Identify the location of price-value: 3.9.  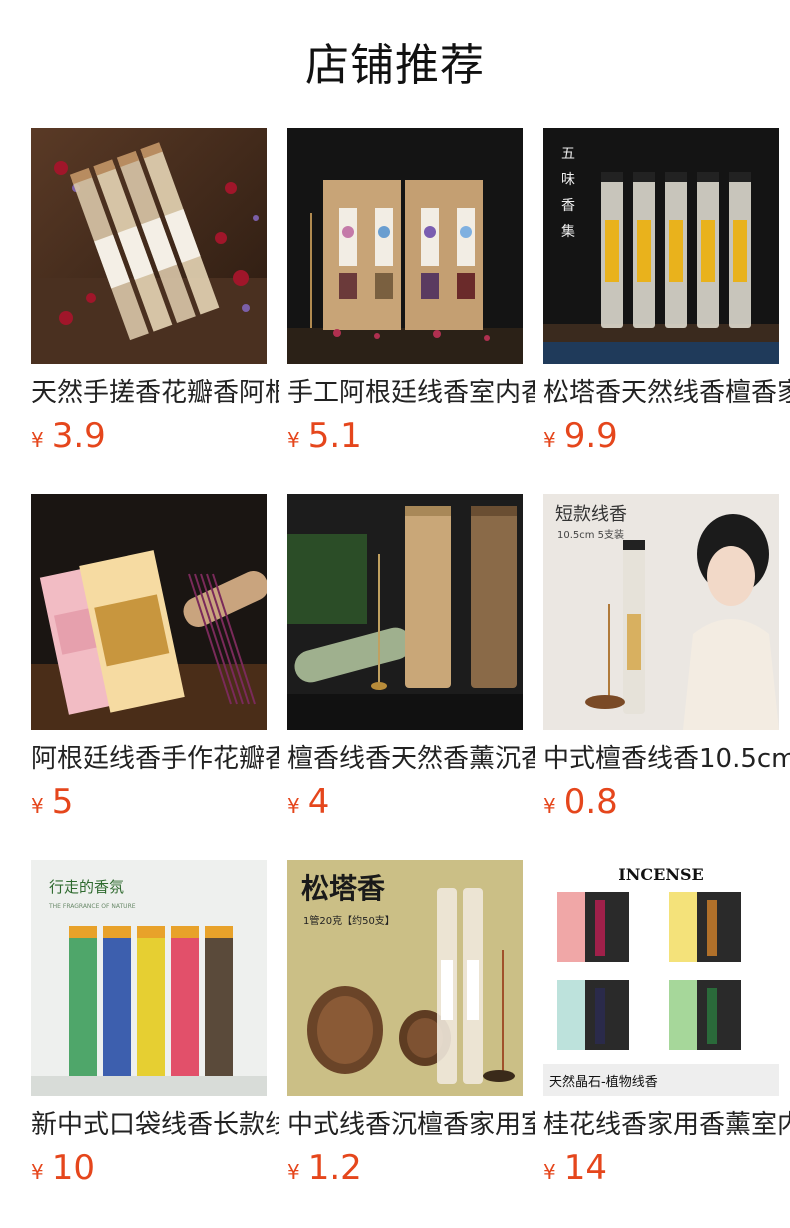
(78, 436).